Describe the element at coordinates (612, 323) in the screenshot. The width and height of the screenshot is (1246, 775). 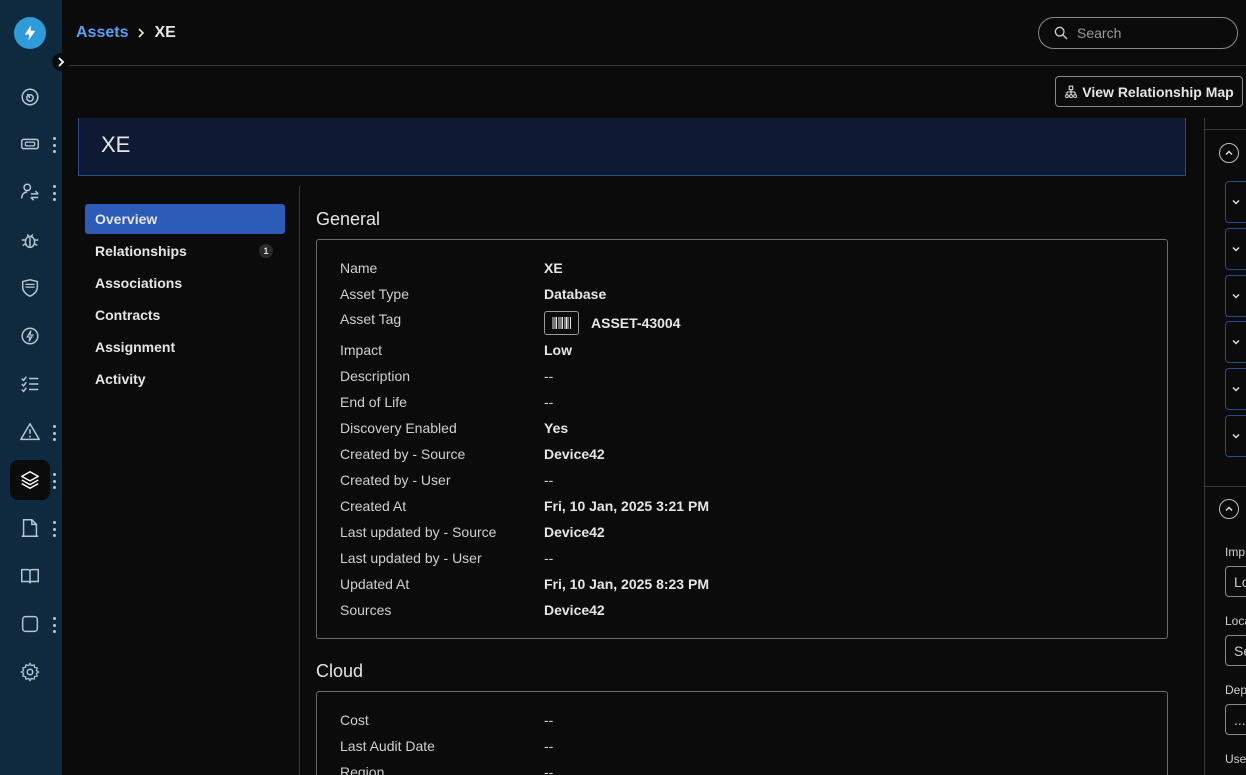
I see `asset-tag-value: ASSET-43004` at that location.